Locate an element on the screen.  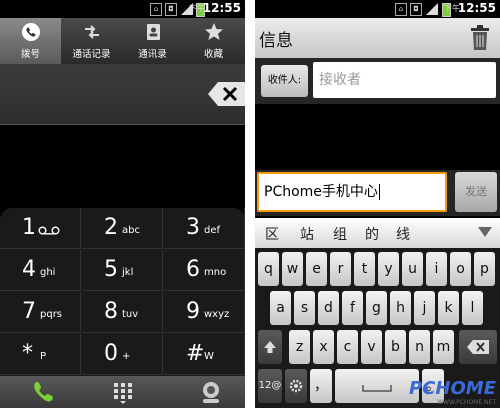
key-q: q is located at coordinates (268, 269).